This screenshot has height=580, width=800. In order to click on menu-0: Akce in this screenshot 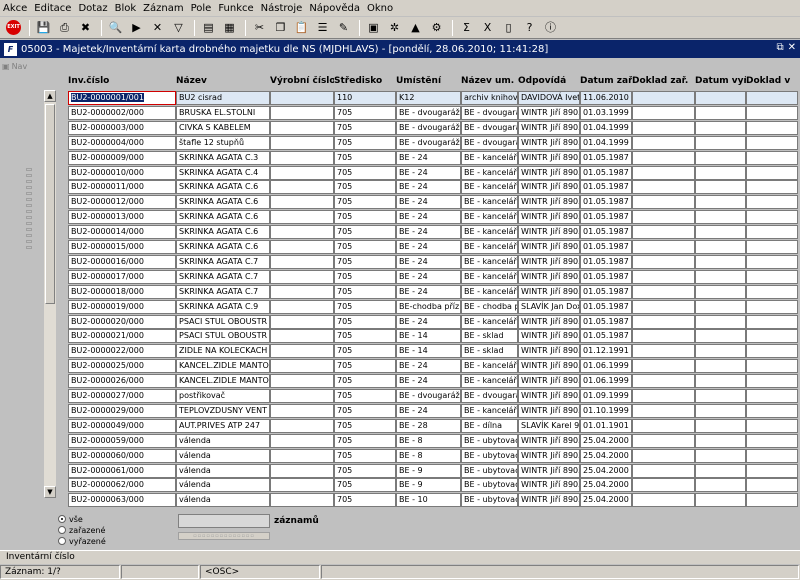, I will do `click(15, 8)`.